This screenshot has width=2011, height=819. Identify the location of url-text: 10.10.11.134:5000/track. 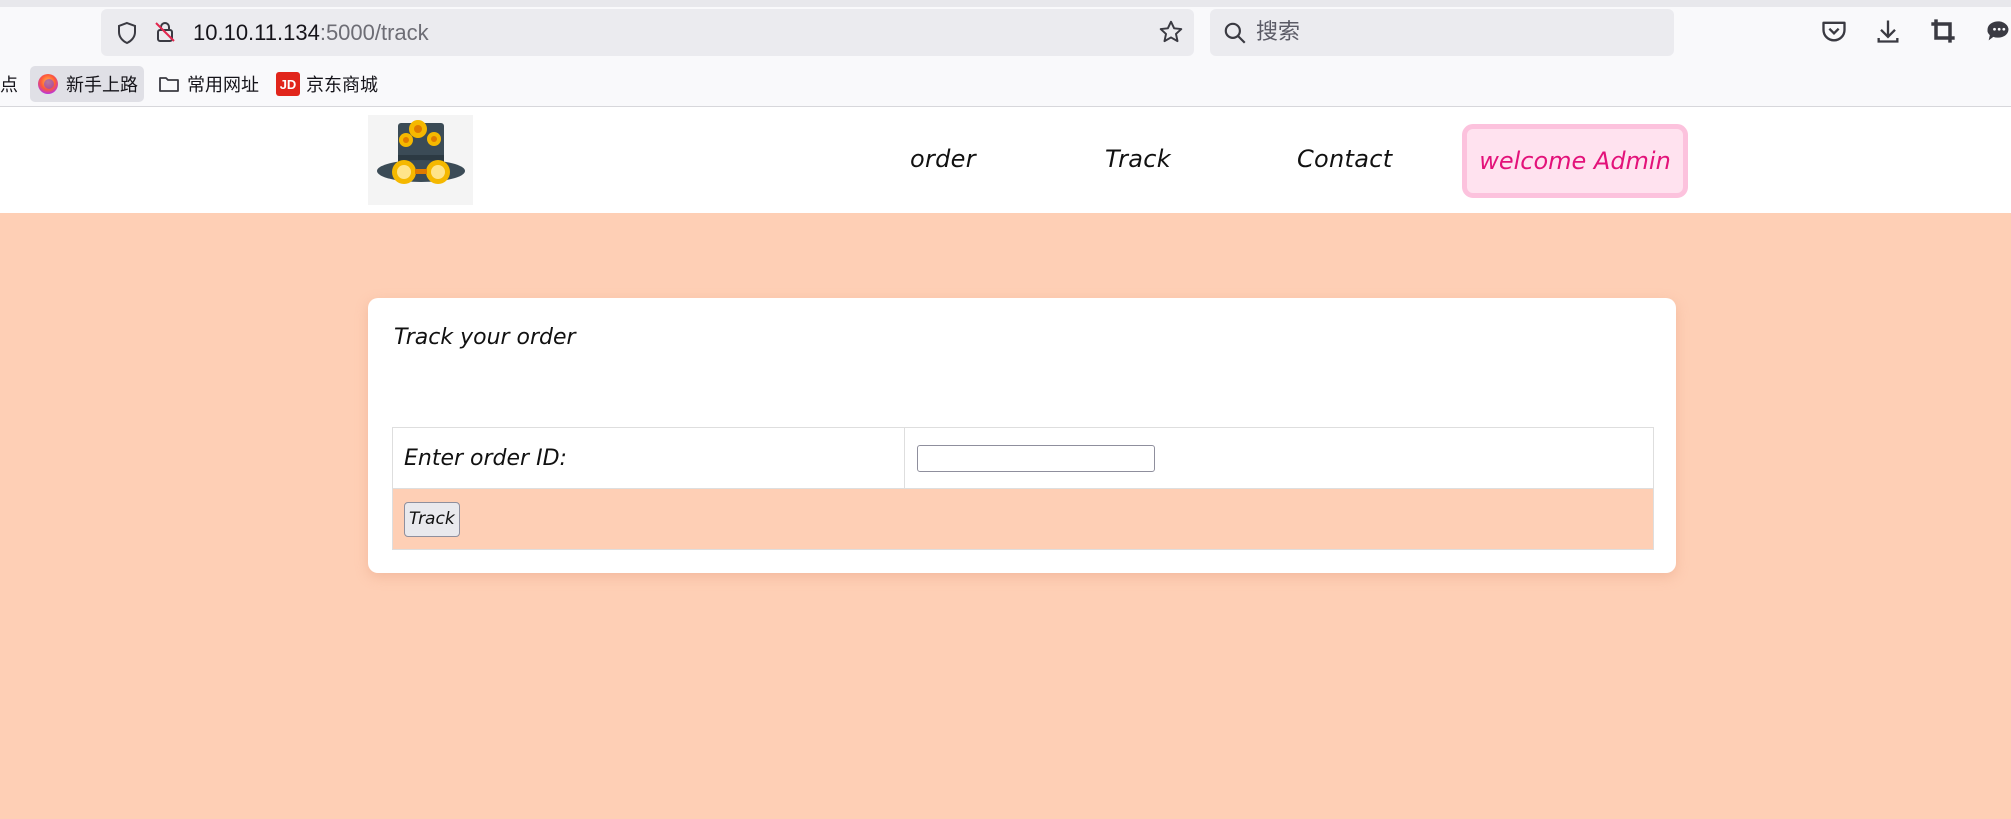
(311, 32).